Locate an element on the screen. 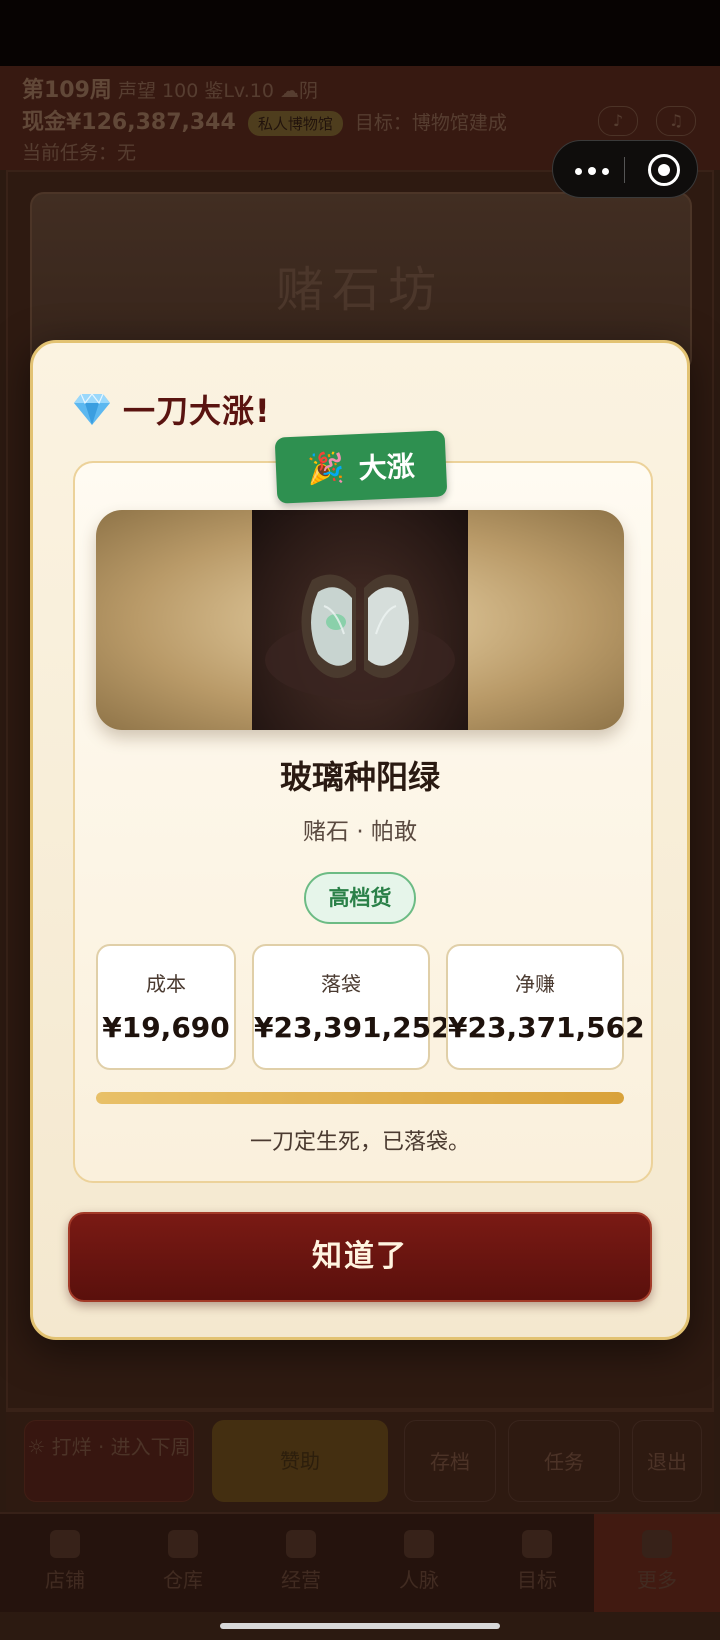 The height and width of the screenshot is (1640, 720). result-ribbon: 🎉 大涨 is located at coordinates (361, 467).